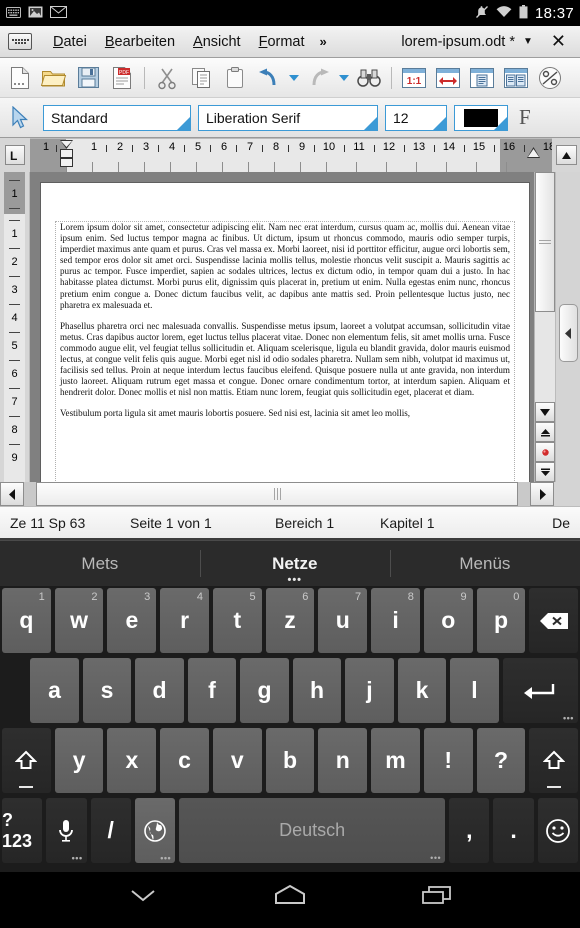 The image size is (580, 928). I want to click on key-c: c, so click(184, 760).